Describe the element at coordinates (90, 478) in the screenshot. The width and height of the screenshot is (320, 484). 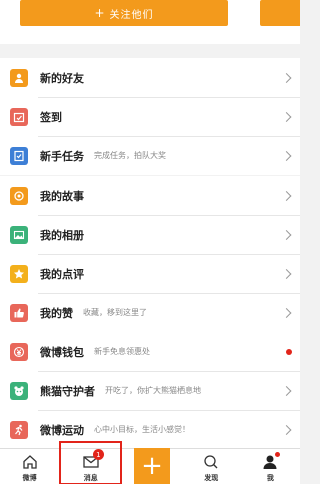
I see `tab-label: 消息` at that location.